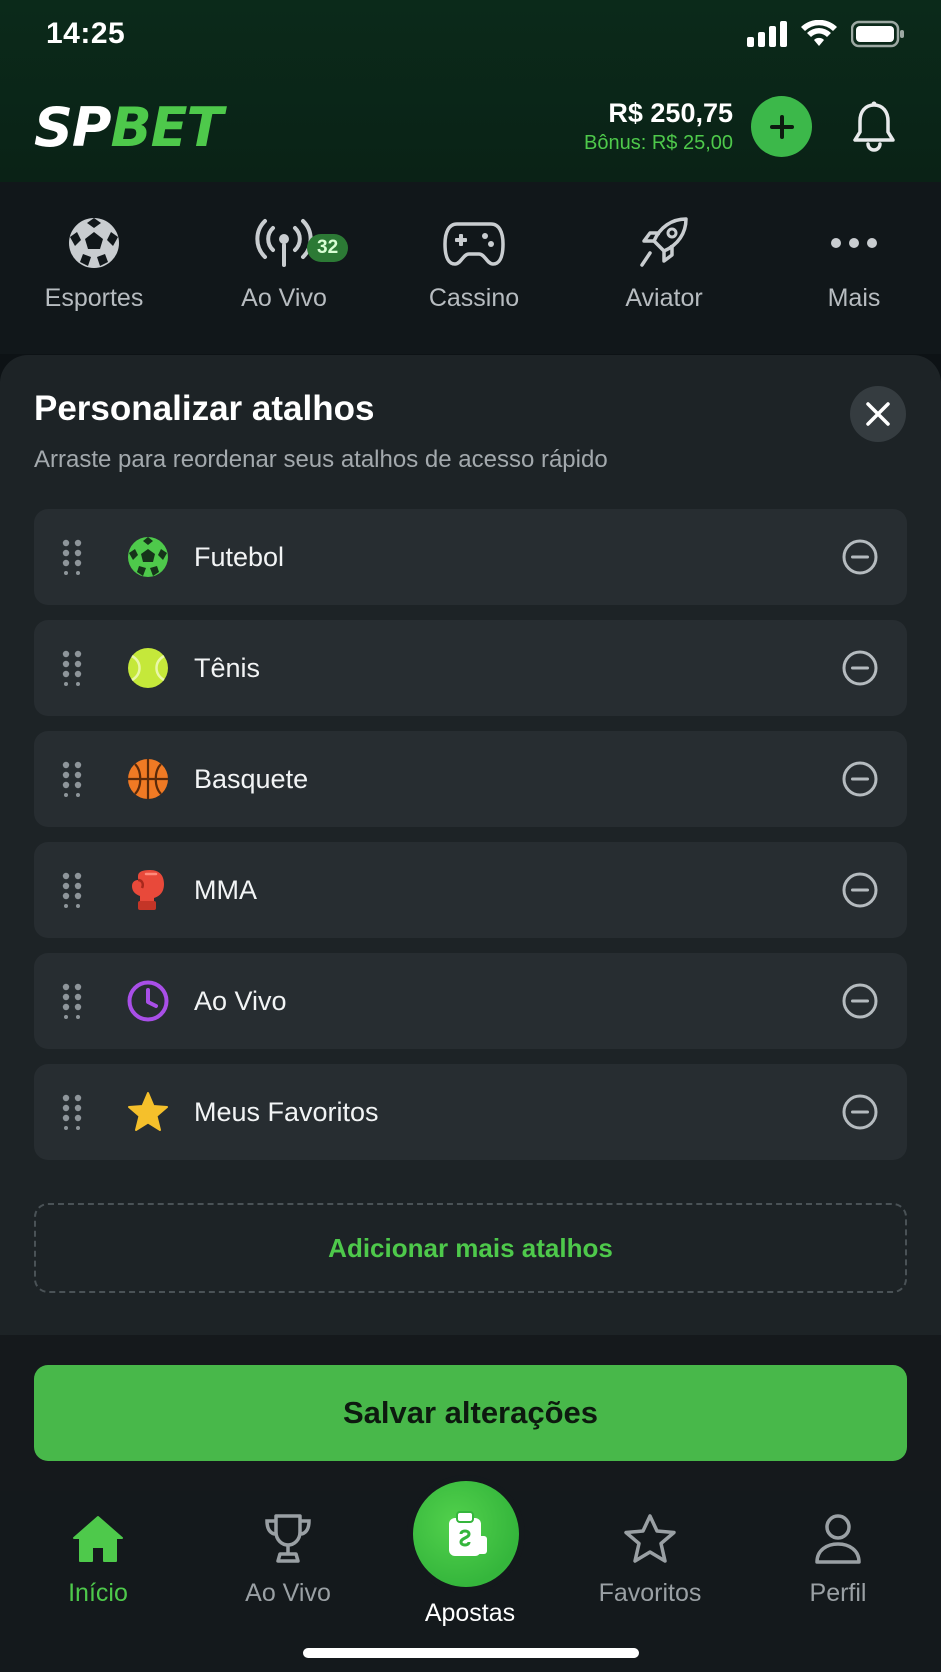 This screenshot has width=941, height=1672. Describe the element at coordinates (650, 1538) in the screenshot. I see `star-outline-icon` at that location.